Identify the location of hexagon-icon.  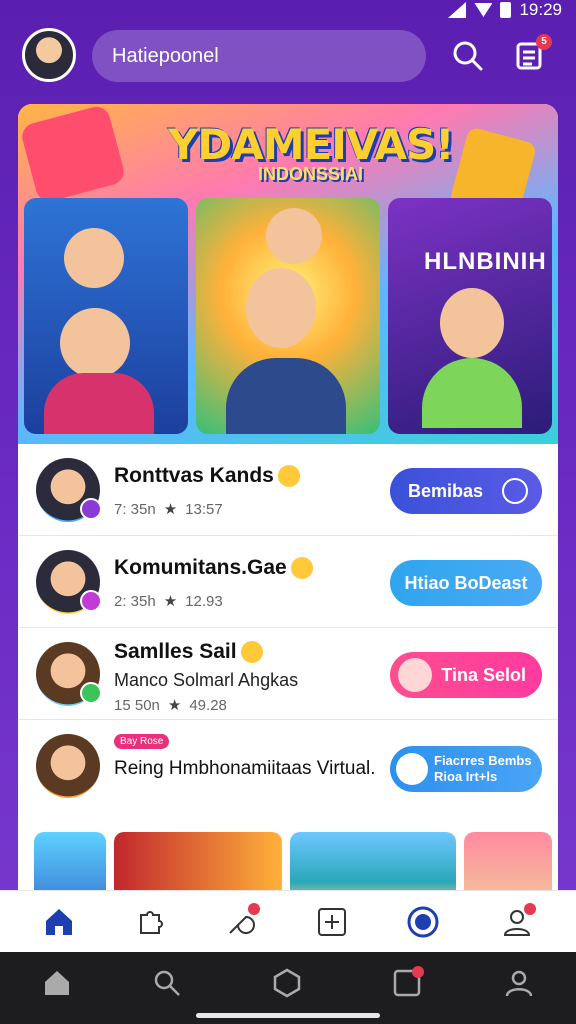
(287, 983).